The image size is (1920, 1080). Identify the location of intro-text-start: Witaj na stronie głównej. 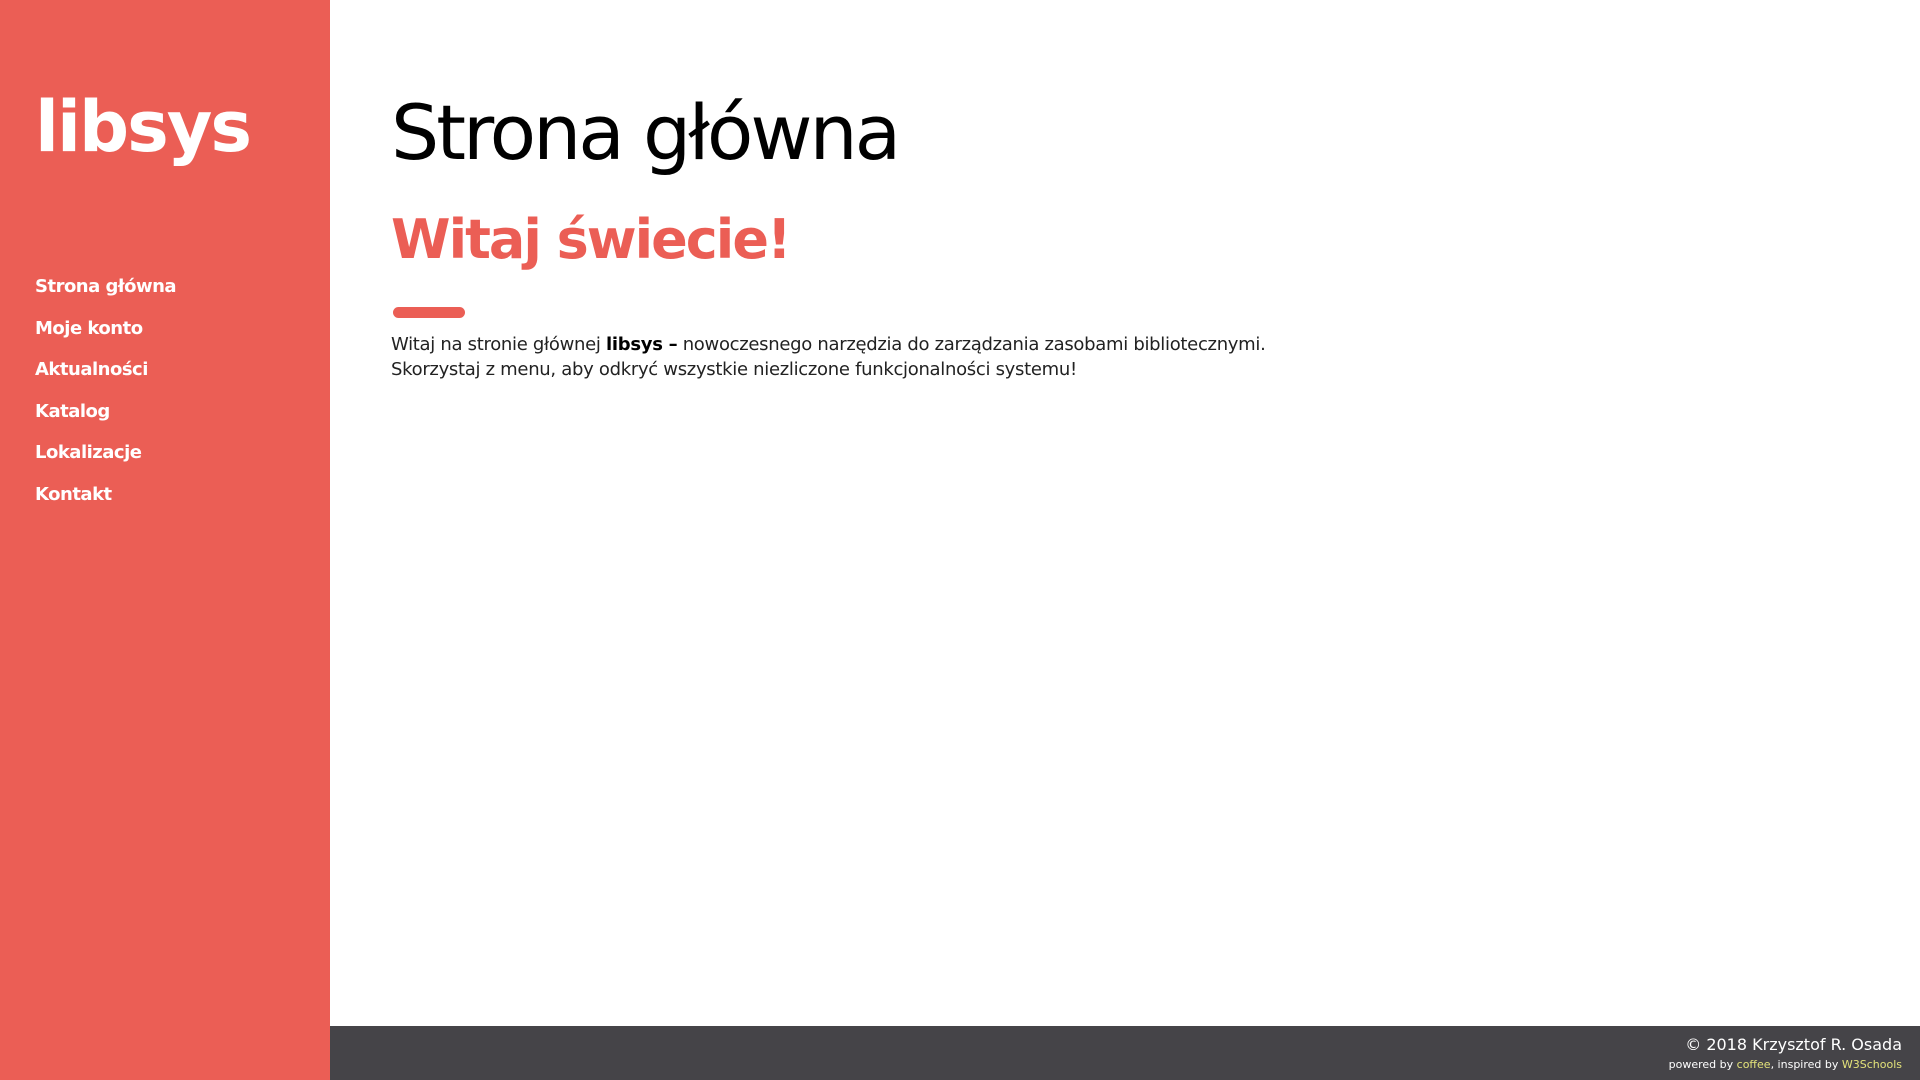
(499, 344).